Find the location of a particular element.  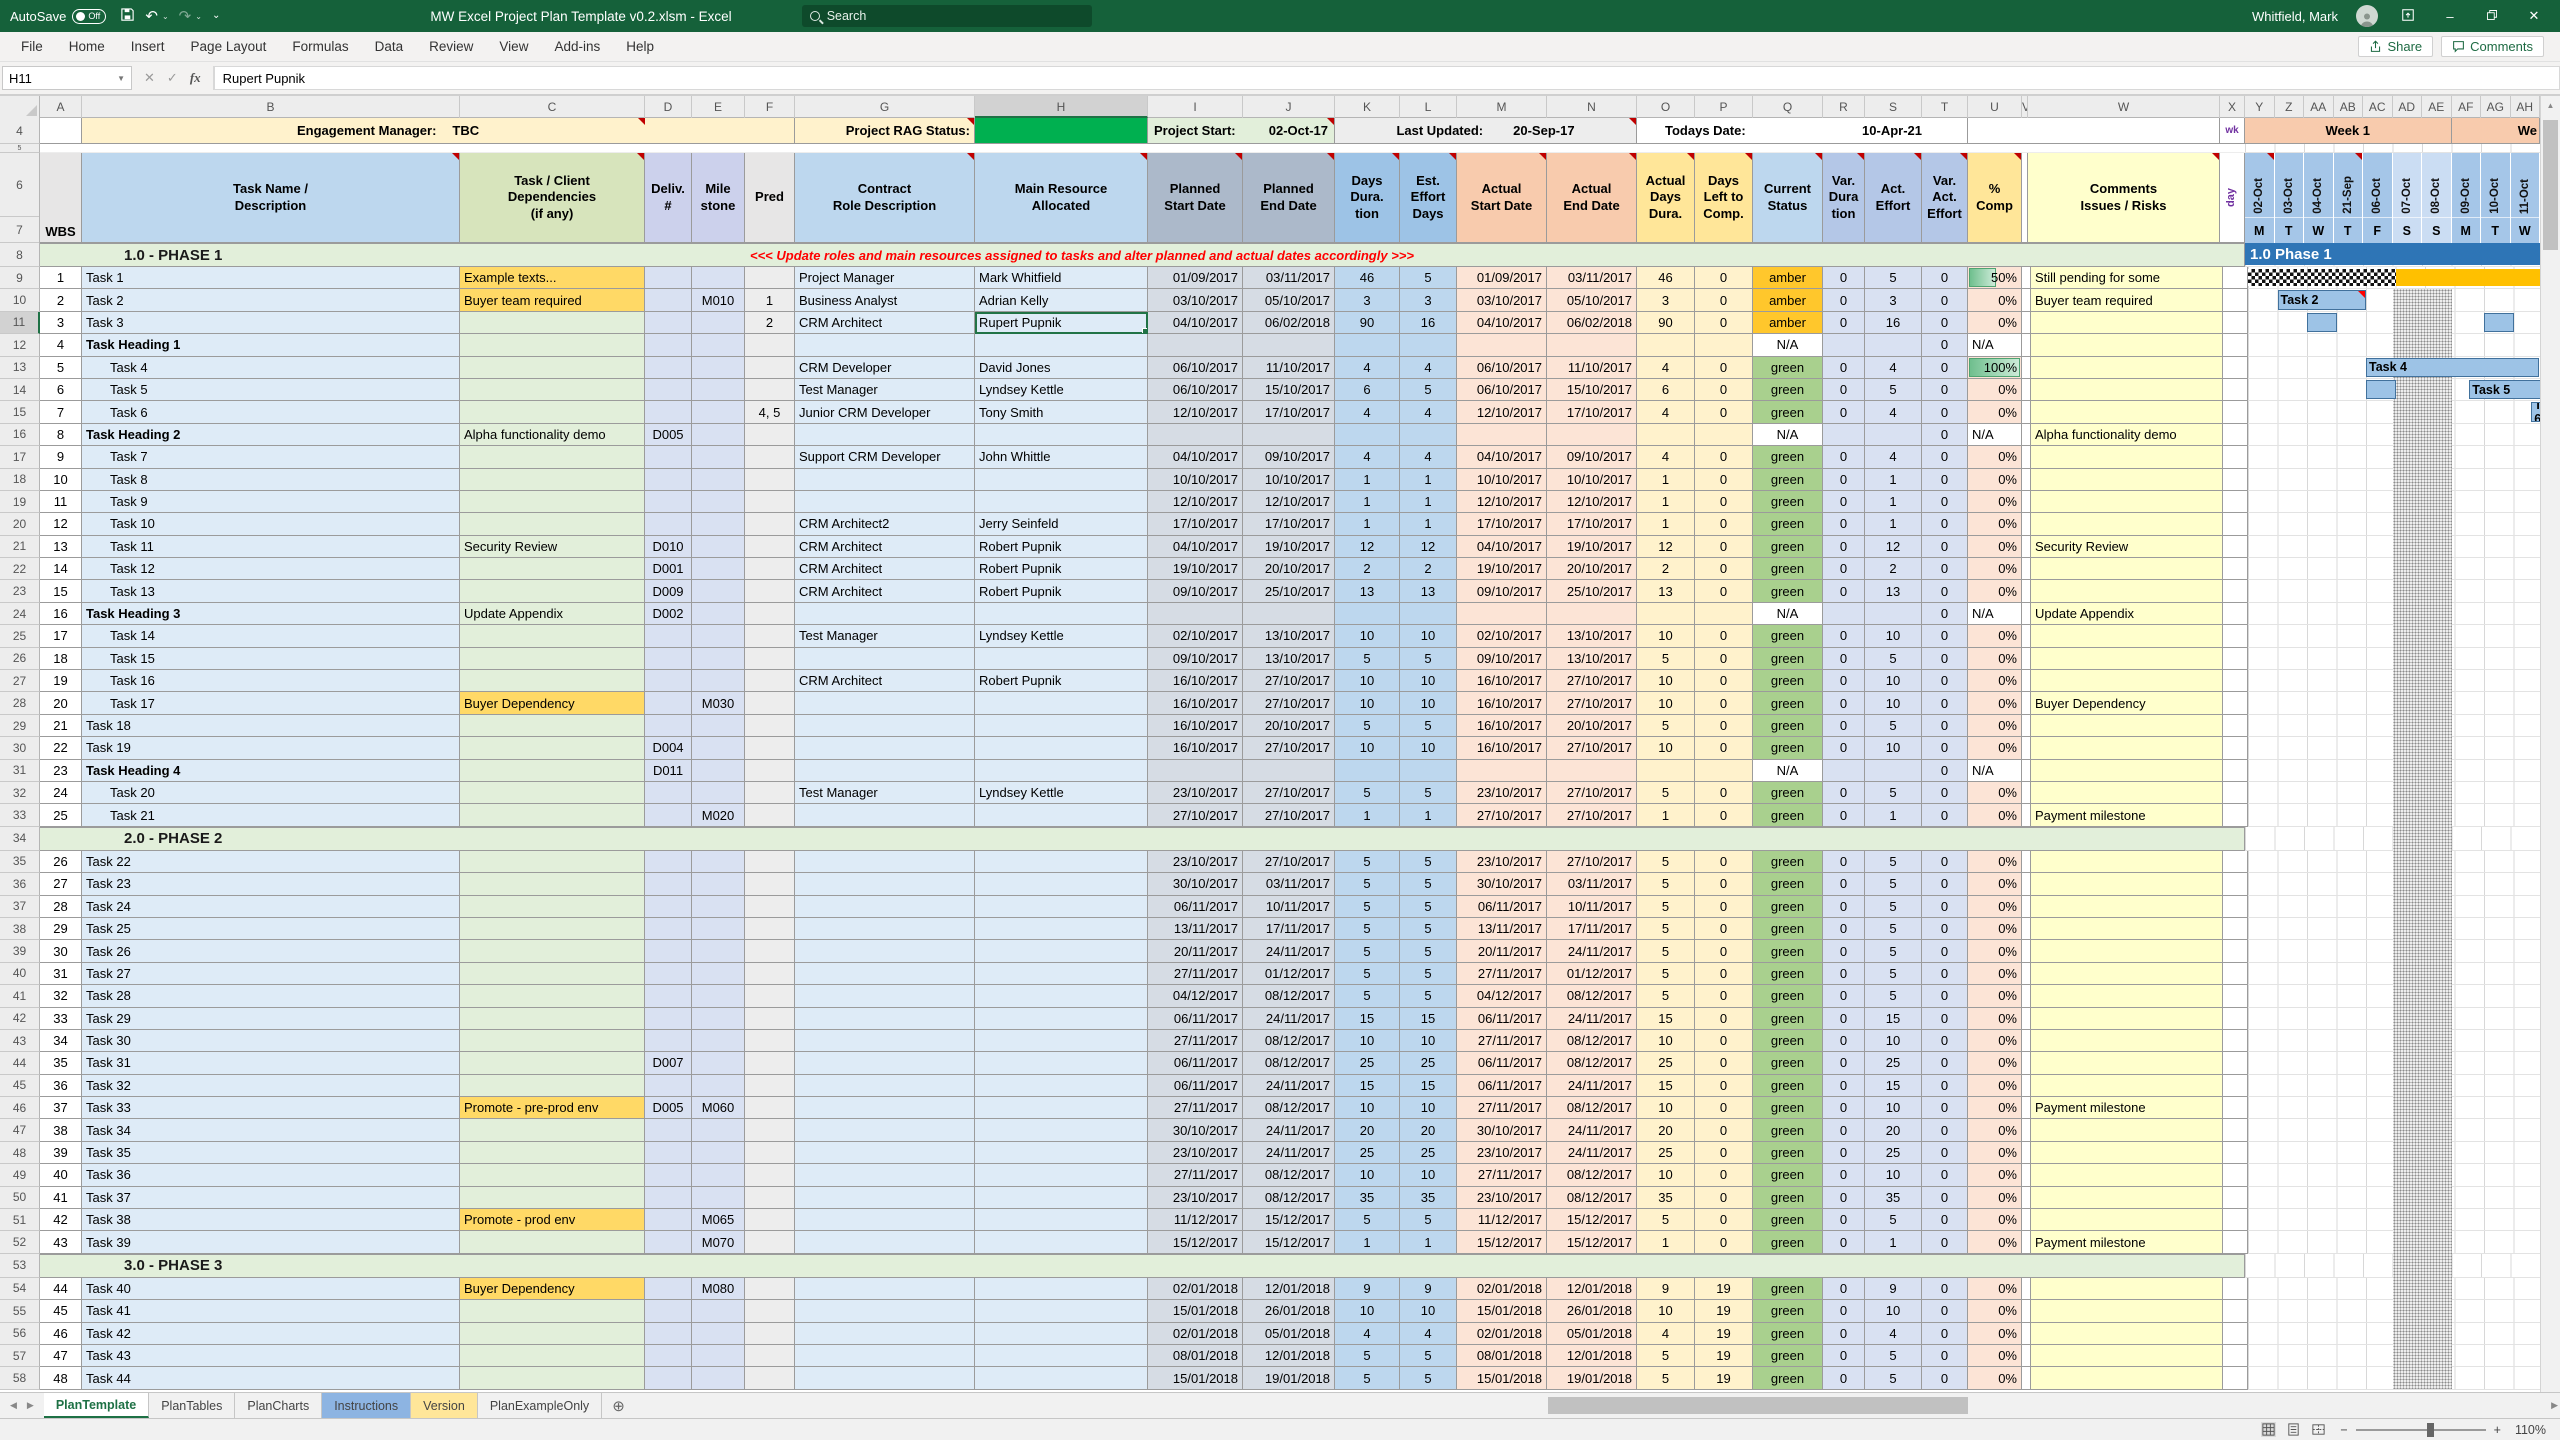

cell-actual-days: 1 is located at coordinates (1666, 479).